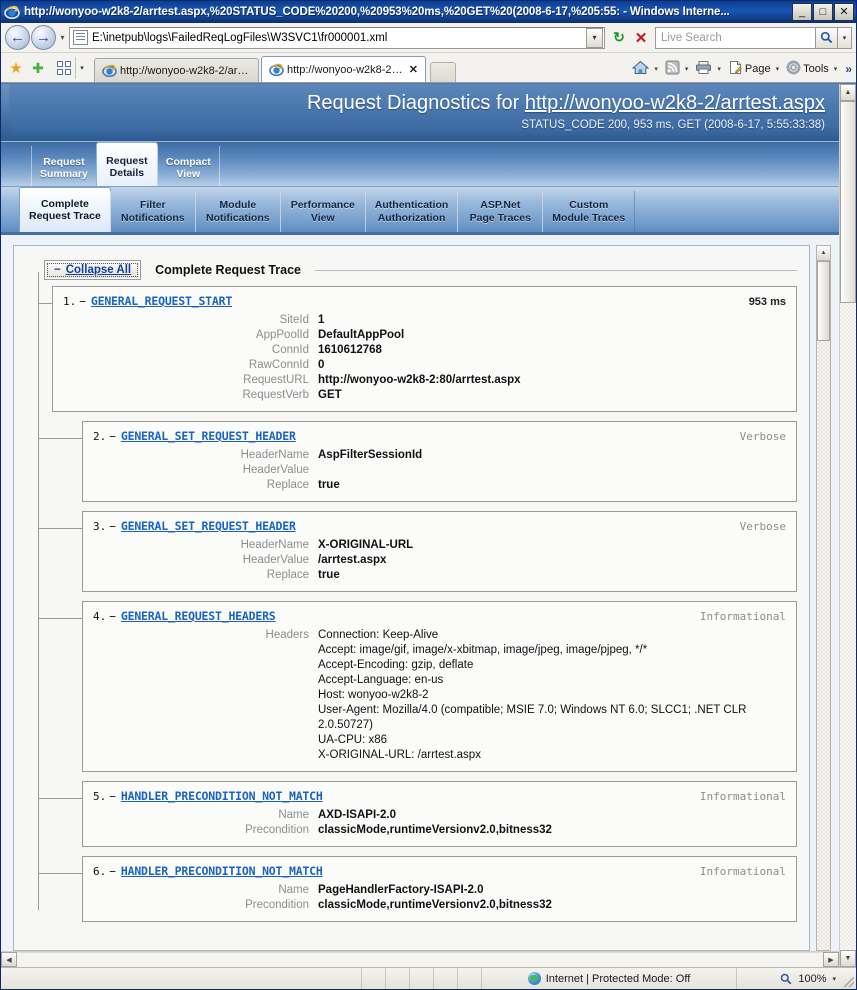  What do you see at coordinates (500, 211) in the screenshot?
I see `tab-aspnet-page-traces: ASP.Net Page Traces` at bounding box center [500, 211].